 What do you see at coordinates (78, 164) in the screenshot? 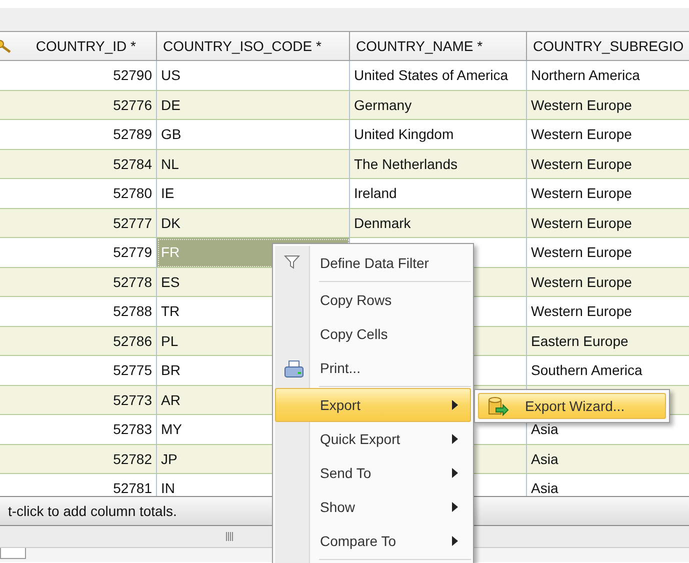
I see `table-cell: 52784` at bounding box center [78, 164].